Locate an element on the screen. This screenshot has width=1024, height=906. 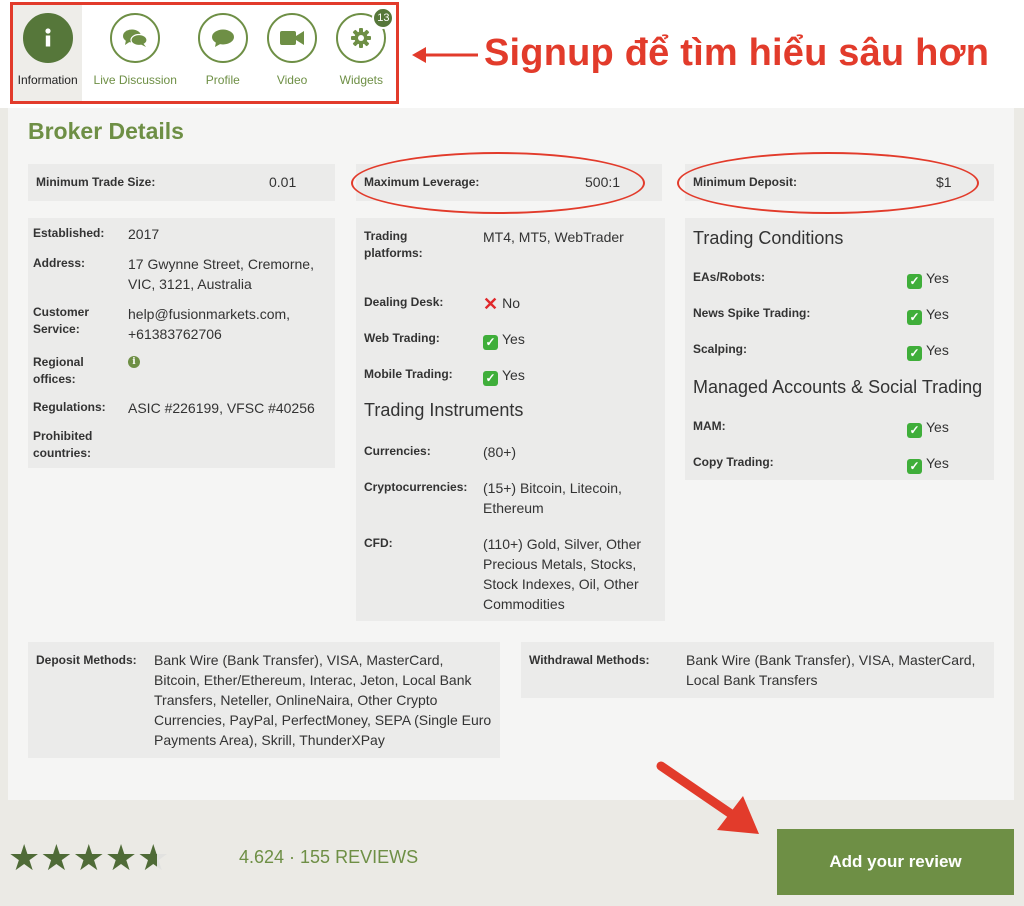
eas-robots-label: EAs/Robots: is located at coordinates (729, 277).